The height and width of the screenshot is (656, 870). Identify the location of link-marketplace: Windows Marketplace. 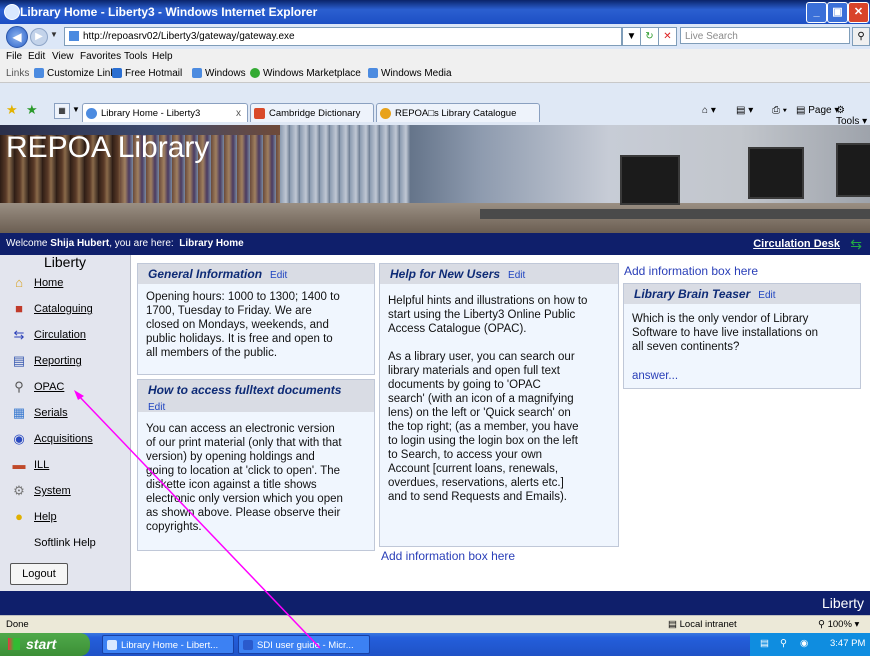
(305, 73).